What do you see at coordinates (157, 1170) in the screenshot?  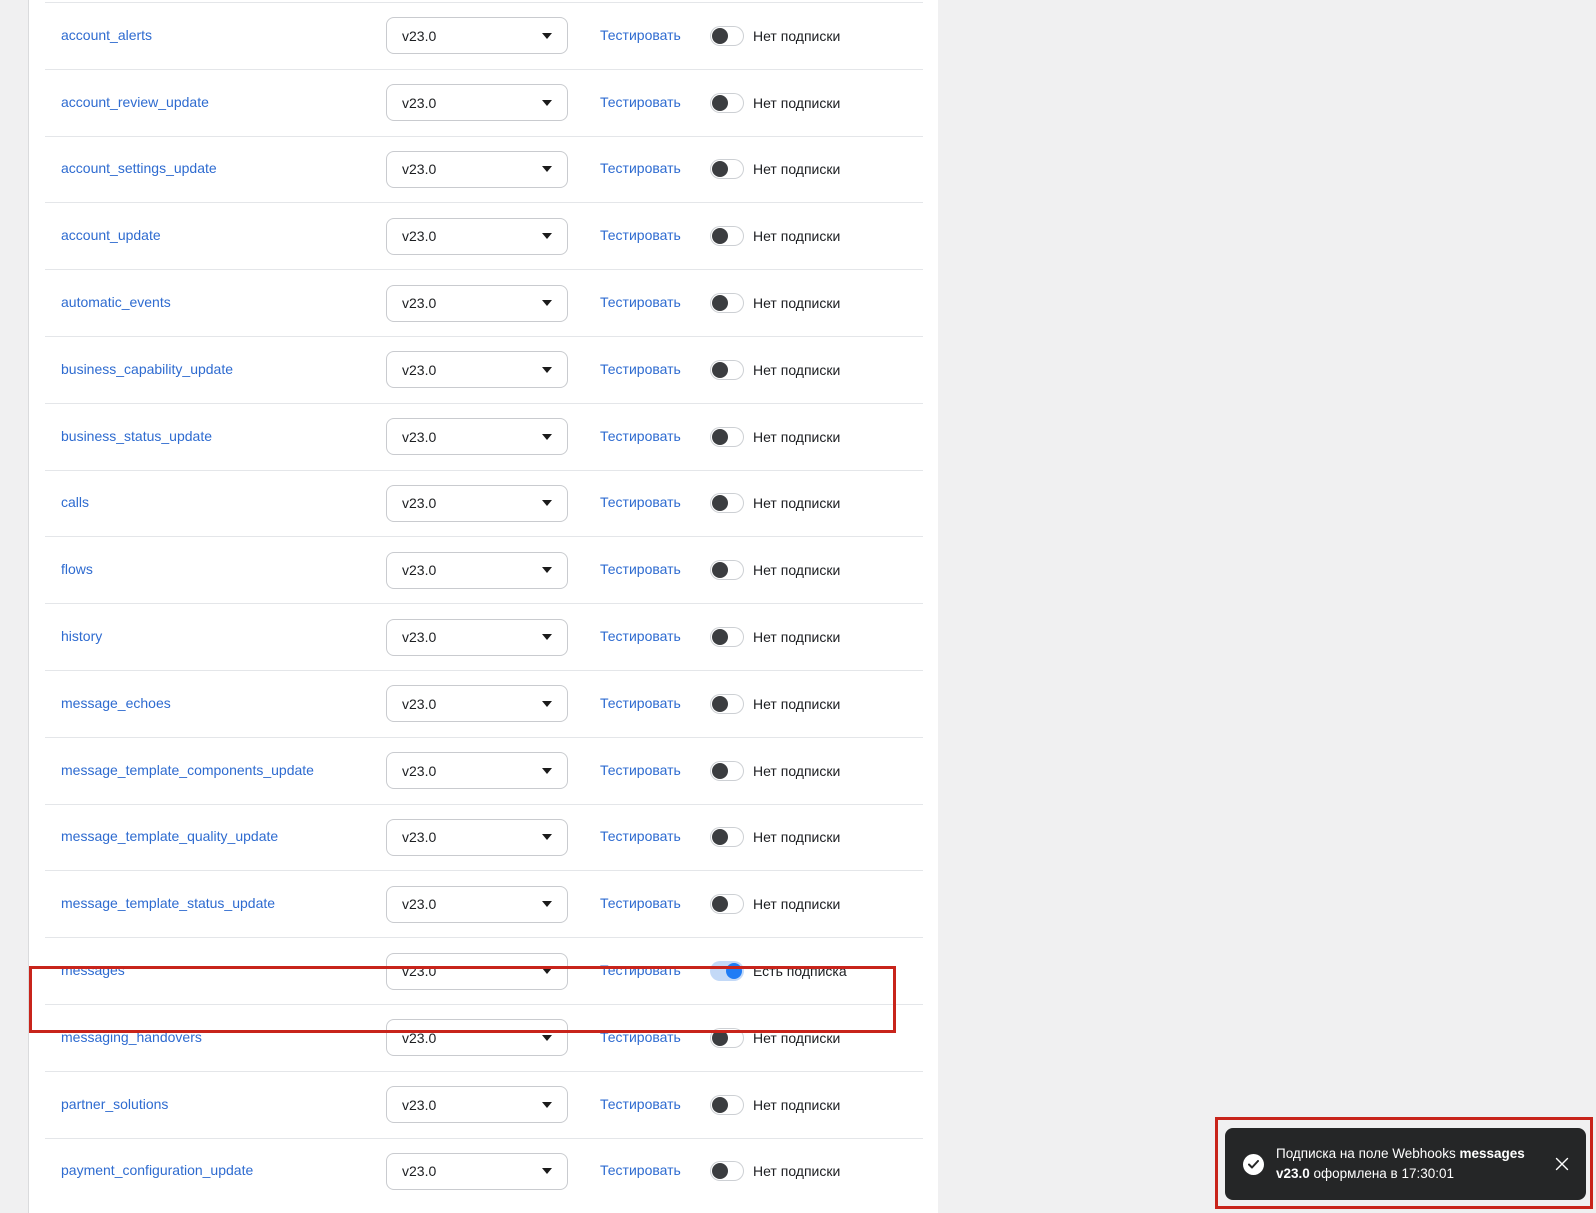 I see `field-link: payment_configuration_update` at bounding box center [157, 1170].